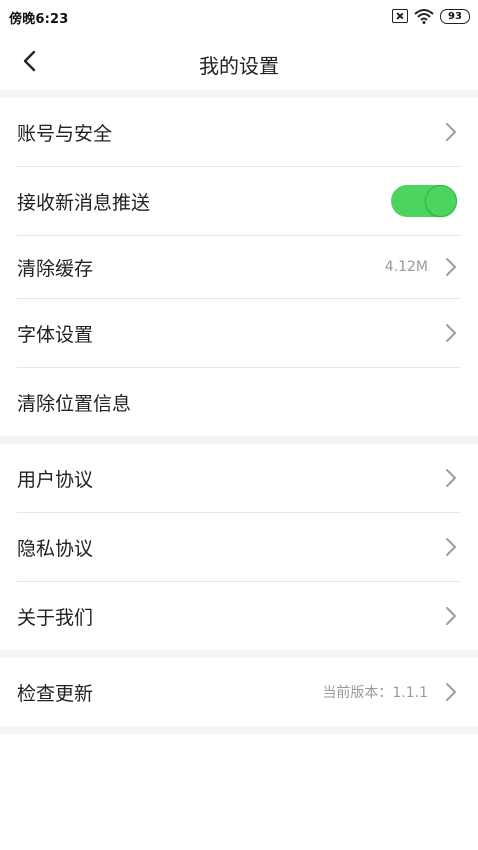 This screenshot has width=478, height=850. What do you see at coordinates (239, 16) in the screenshot?
I see `status-bar: 傍晚6:23 93` at bounding box center [239, 16].